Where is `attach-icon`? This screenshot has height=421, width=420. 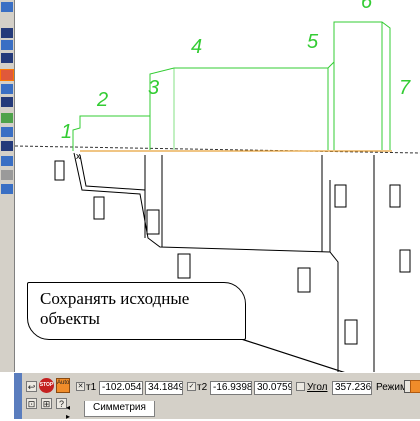
attach-icon is located at coordinates (7, 146).